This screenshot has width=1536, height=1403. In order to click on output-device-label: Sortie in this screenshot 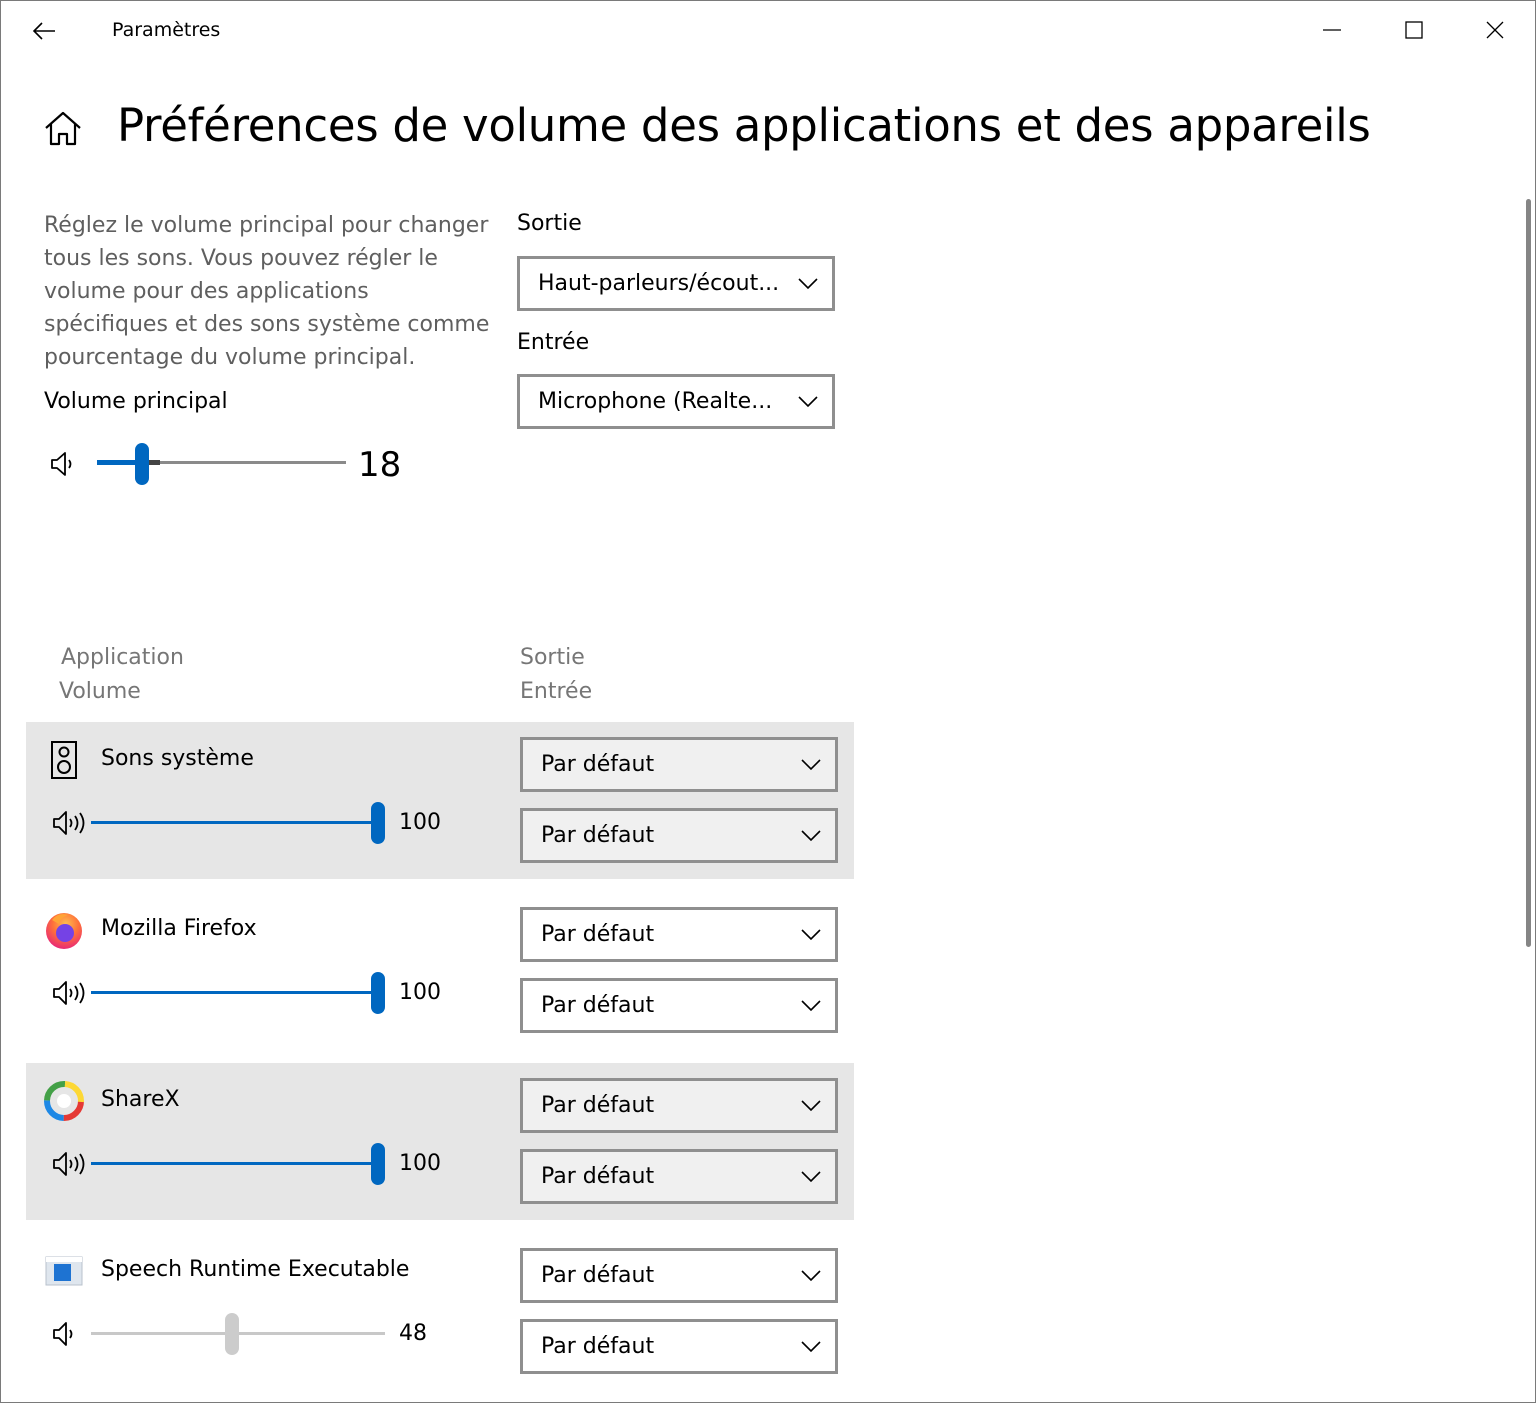, I will do `click(549, 223)`.